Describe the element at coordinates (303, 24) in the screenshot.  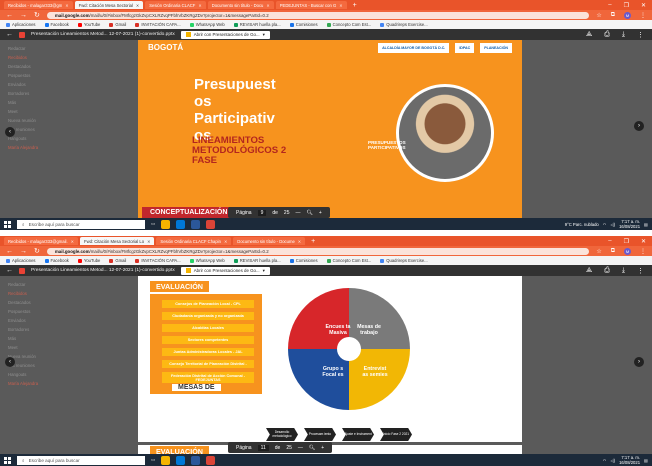
I see `bookmark-comisiones: Comisiones` at that location.